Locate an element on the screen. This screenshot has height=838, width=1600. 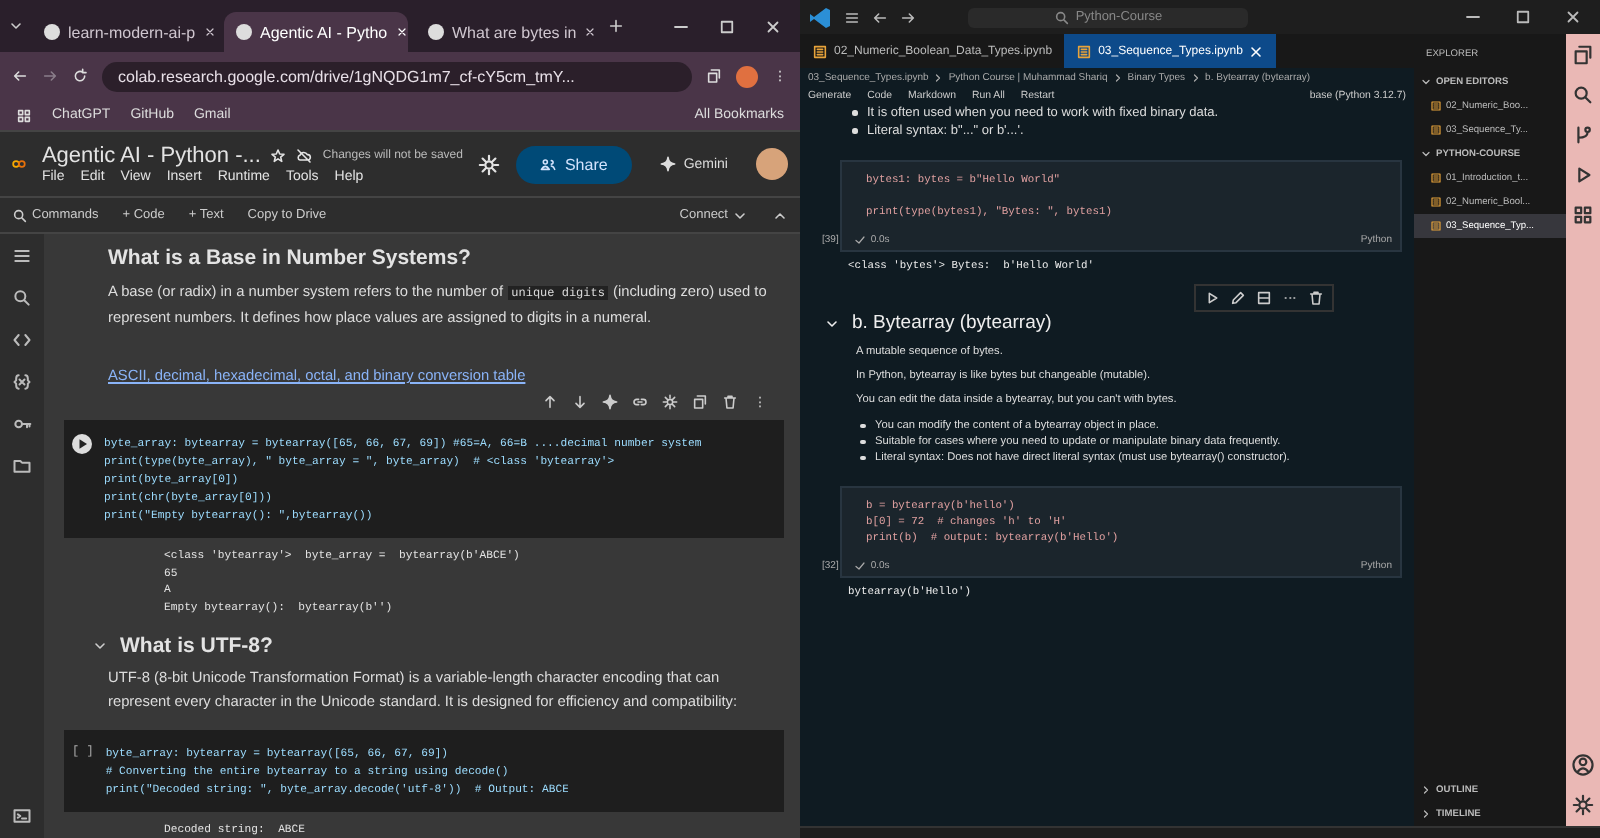
browser-tab: What are bytes in is located at coordinates (508, 32).